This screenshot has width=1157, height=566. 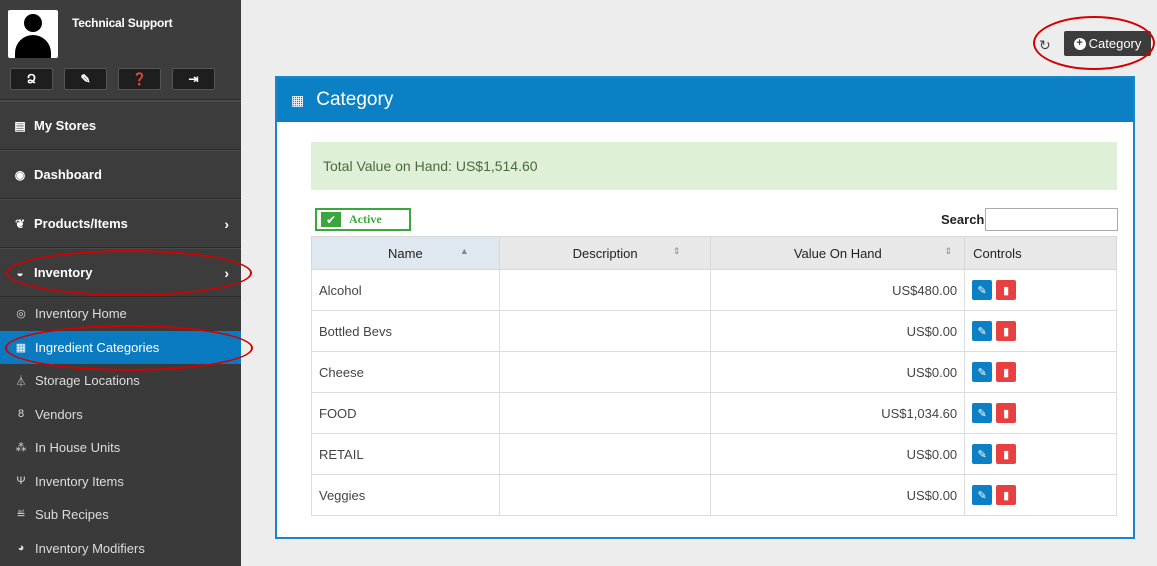 I want to click on sub-item-sub-recipes: ≝ Sub Recipes, so click(x=120, y=515).